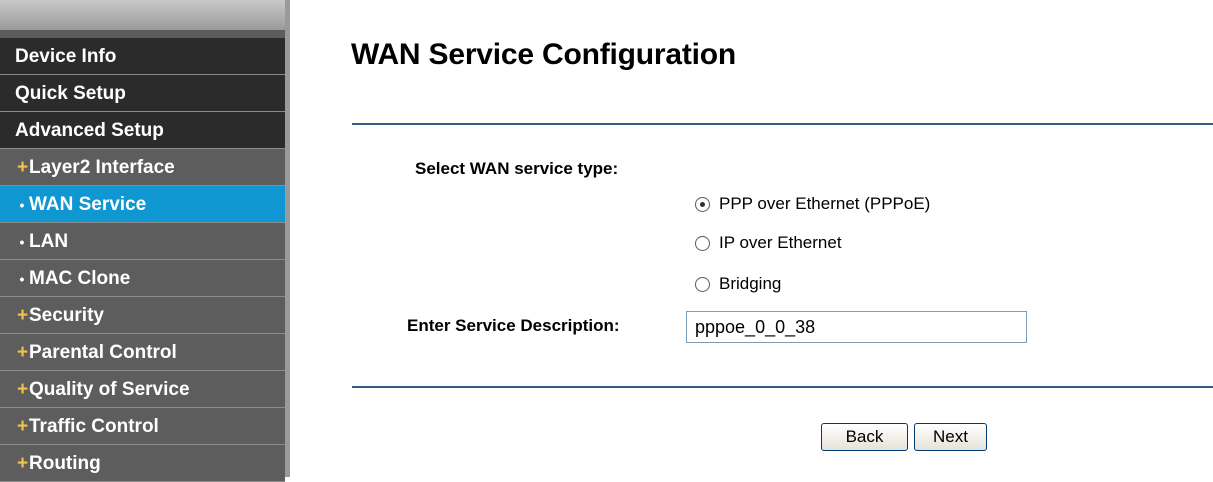 The image size is (1213, 482). I want to click on sidebar-divider, so click(287, 238).